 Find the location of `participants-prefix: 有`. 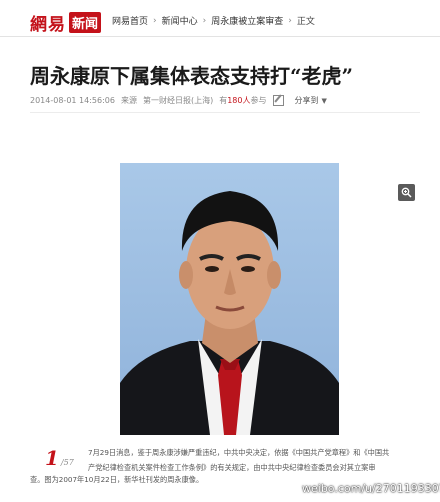

participants-prefix: 有 is located at coordinates (223, 100).